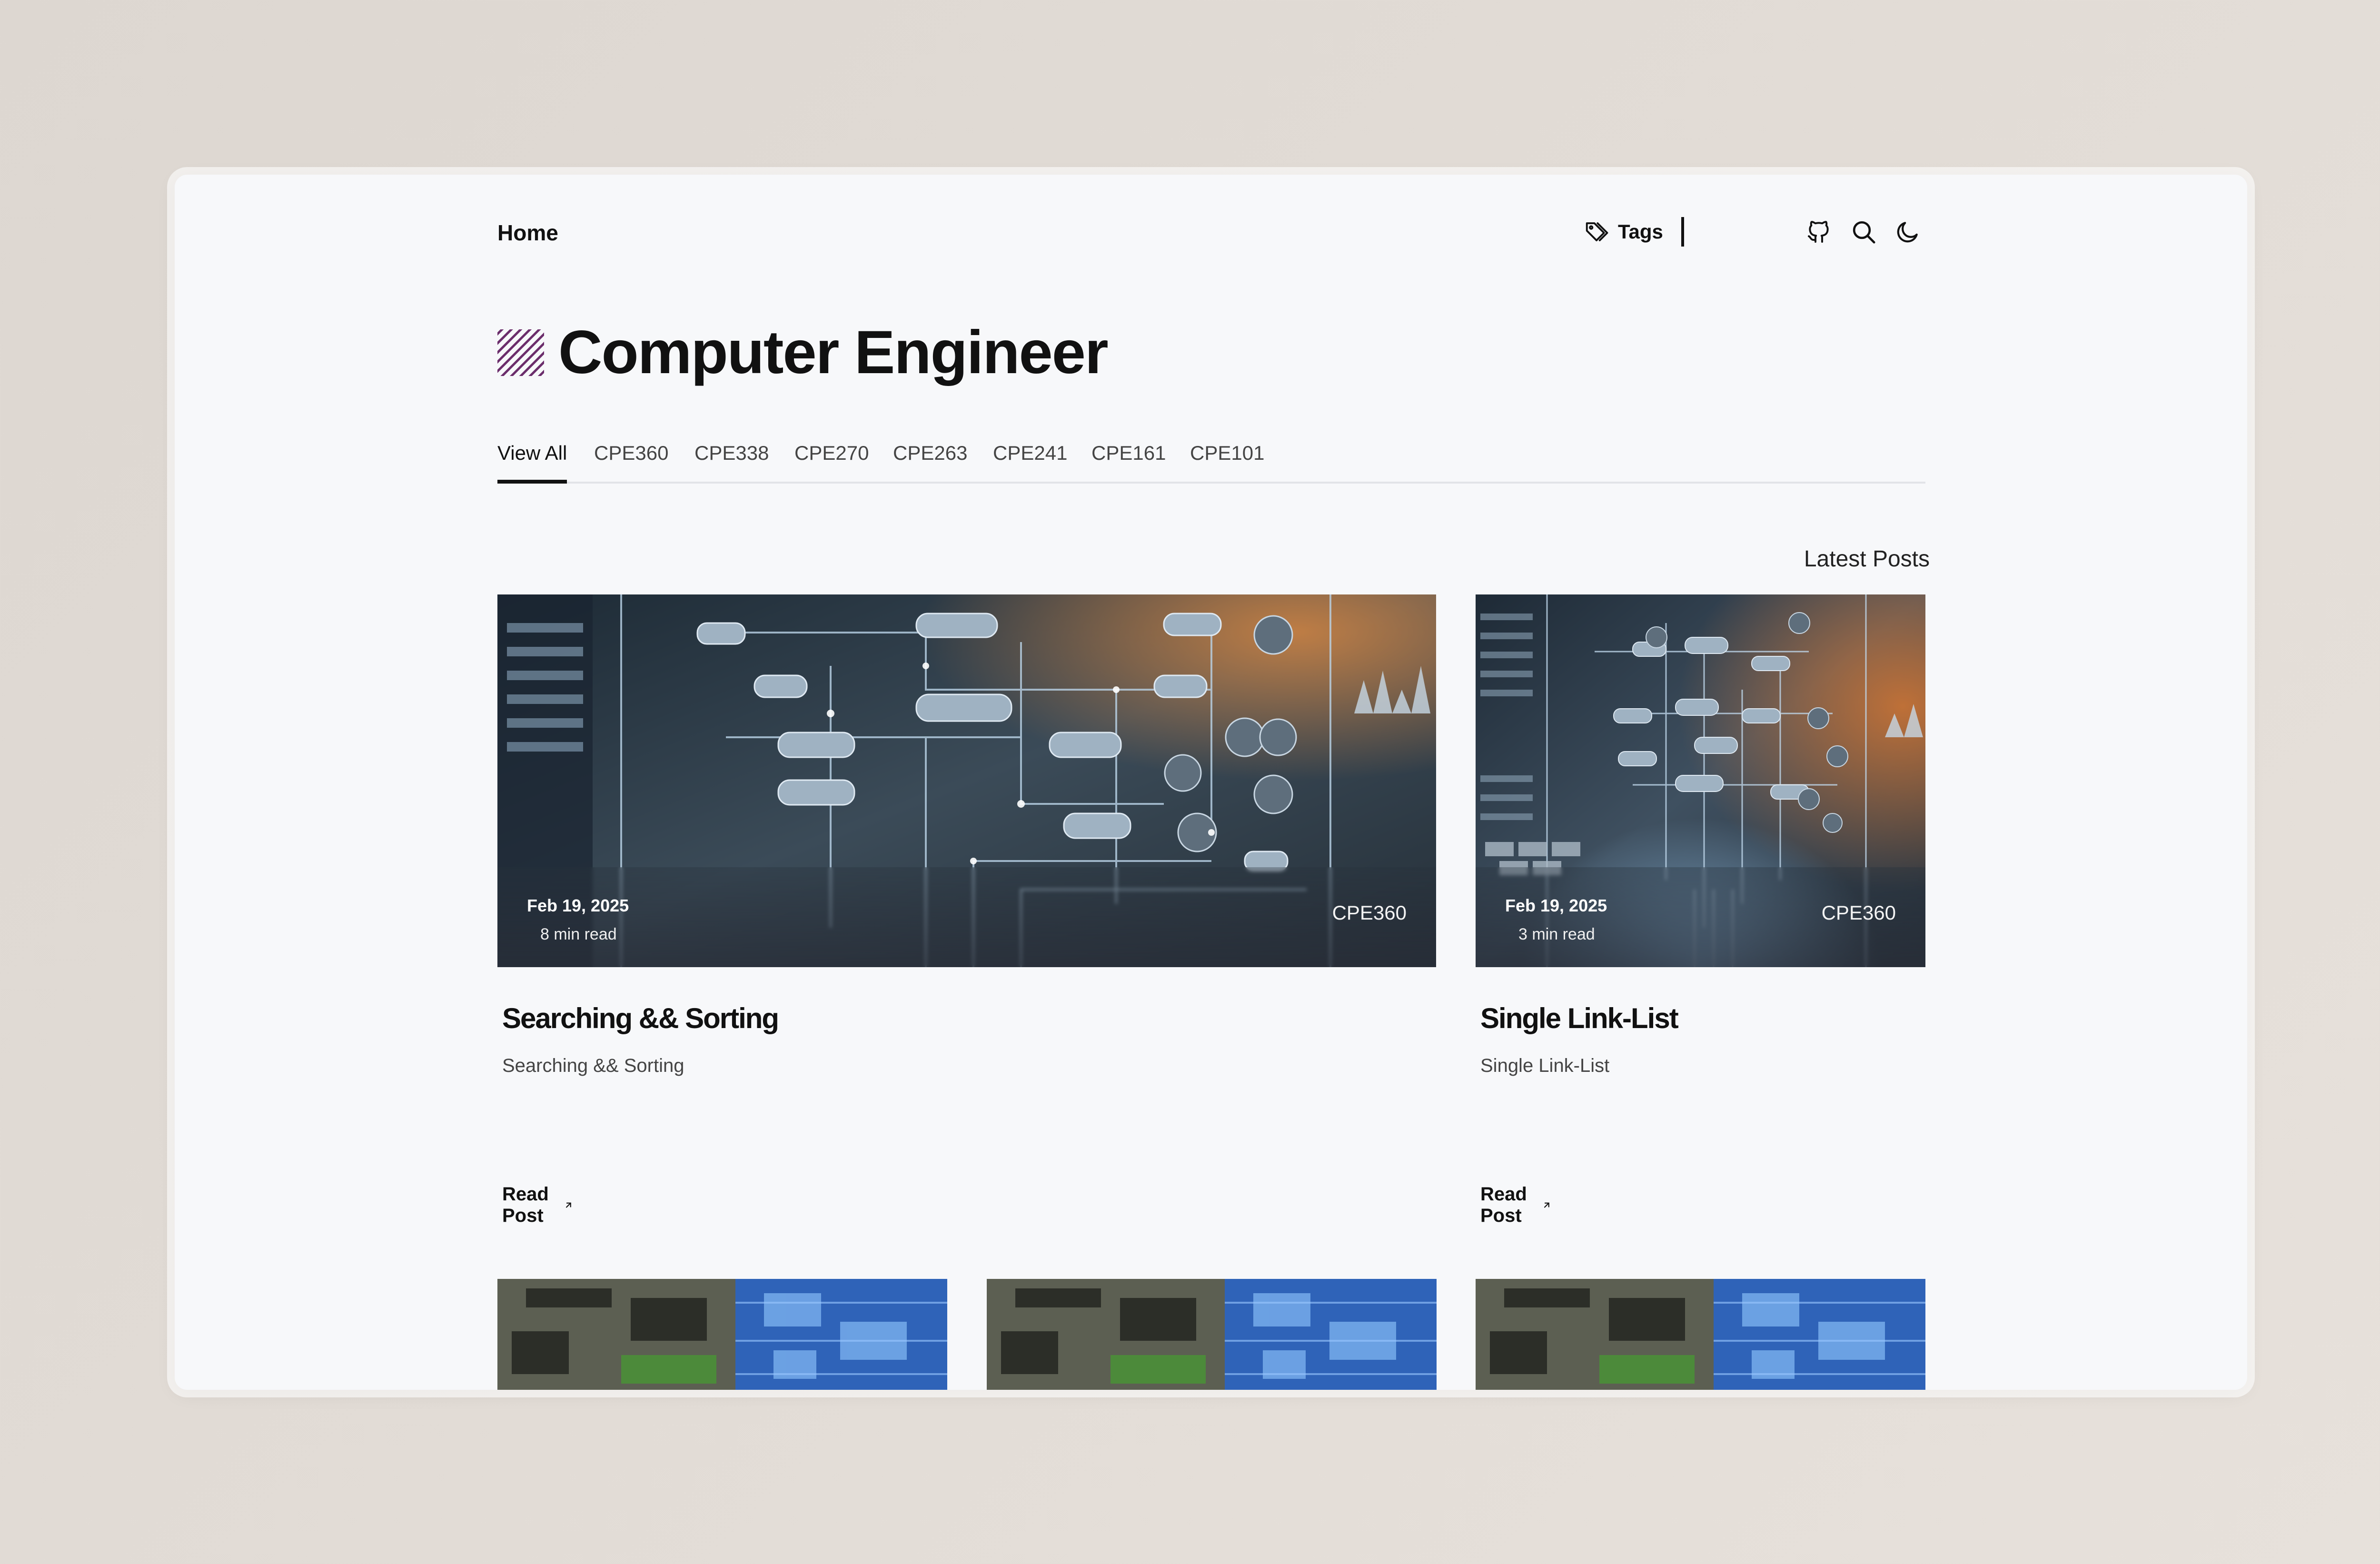  I want to click on nav-home-link: Home, so click(527, 233).